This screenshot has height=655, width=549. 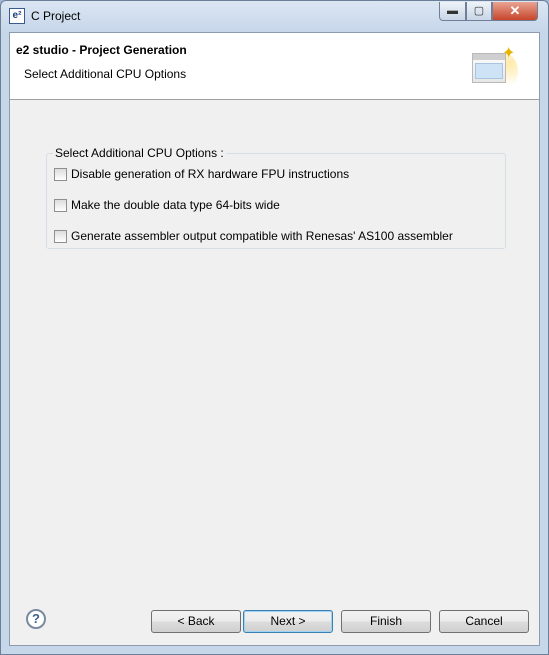 What do you see at coordinates (484, 621) in the screenshot?
I see `cancel-button: Cancel` at bounding box center [484, 621].